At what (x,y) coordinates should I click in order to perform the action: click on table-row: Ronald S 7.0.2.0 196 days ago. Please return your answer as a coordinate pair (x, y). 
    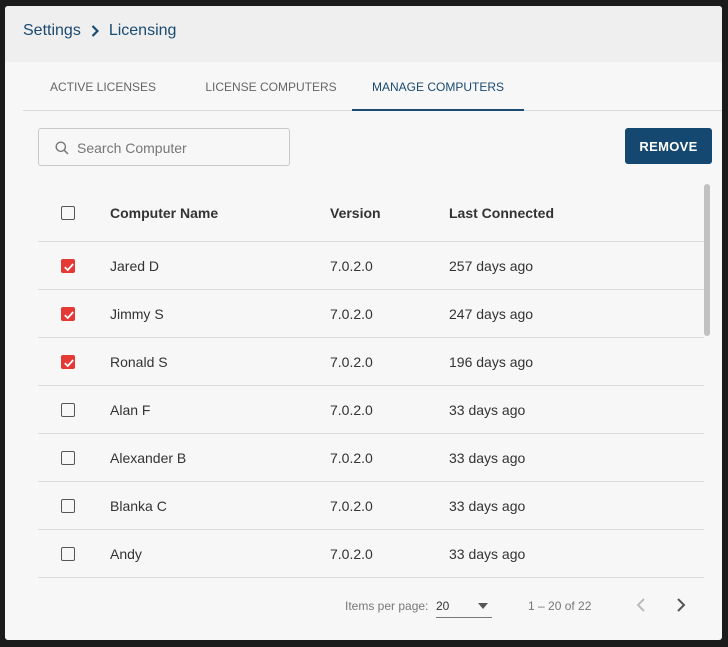
    Looking at the image, I should click on (371, 362).